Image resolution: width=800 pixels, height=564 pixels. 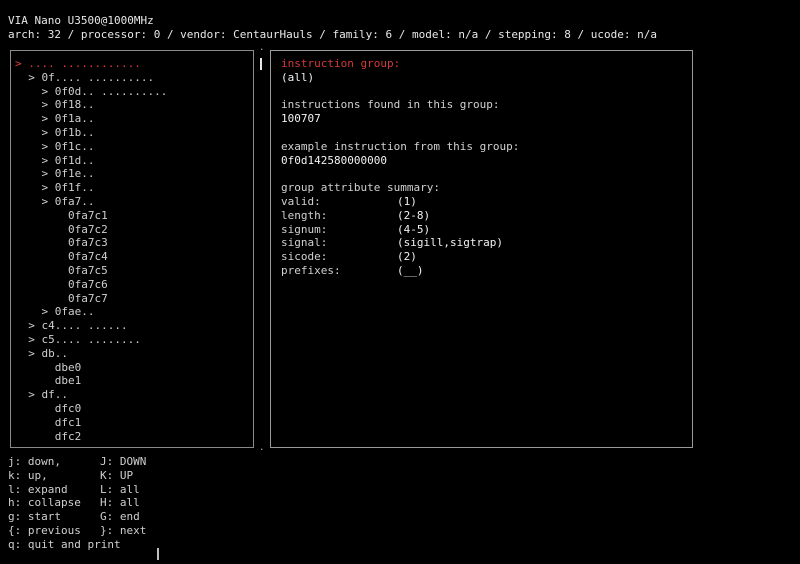 I want to click on tree-row: 0fa7c5, so click(x=91, y=271).